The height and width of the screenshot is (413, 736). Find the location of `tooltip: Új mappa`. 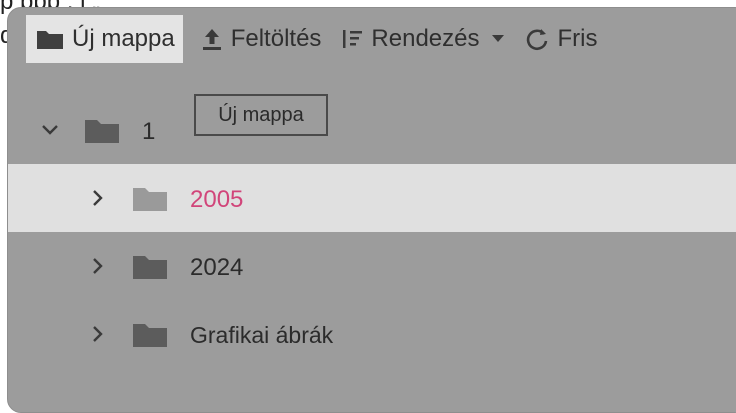

tooltip: Új mappa is located at coordinates (261, 115).